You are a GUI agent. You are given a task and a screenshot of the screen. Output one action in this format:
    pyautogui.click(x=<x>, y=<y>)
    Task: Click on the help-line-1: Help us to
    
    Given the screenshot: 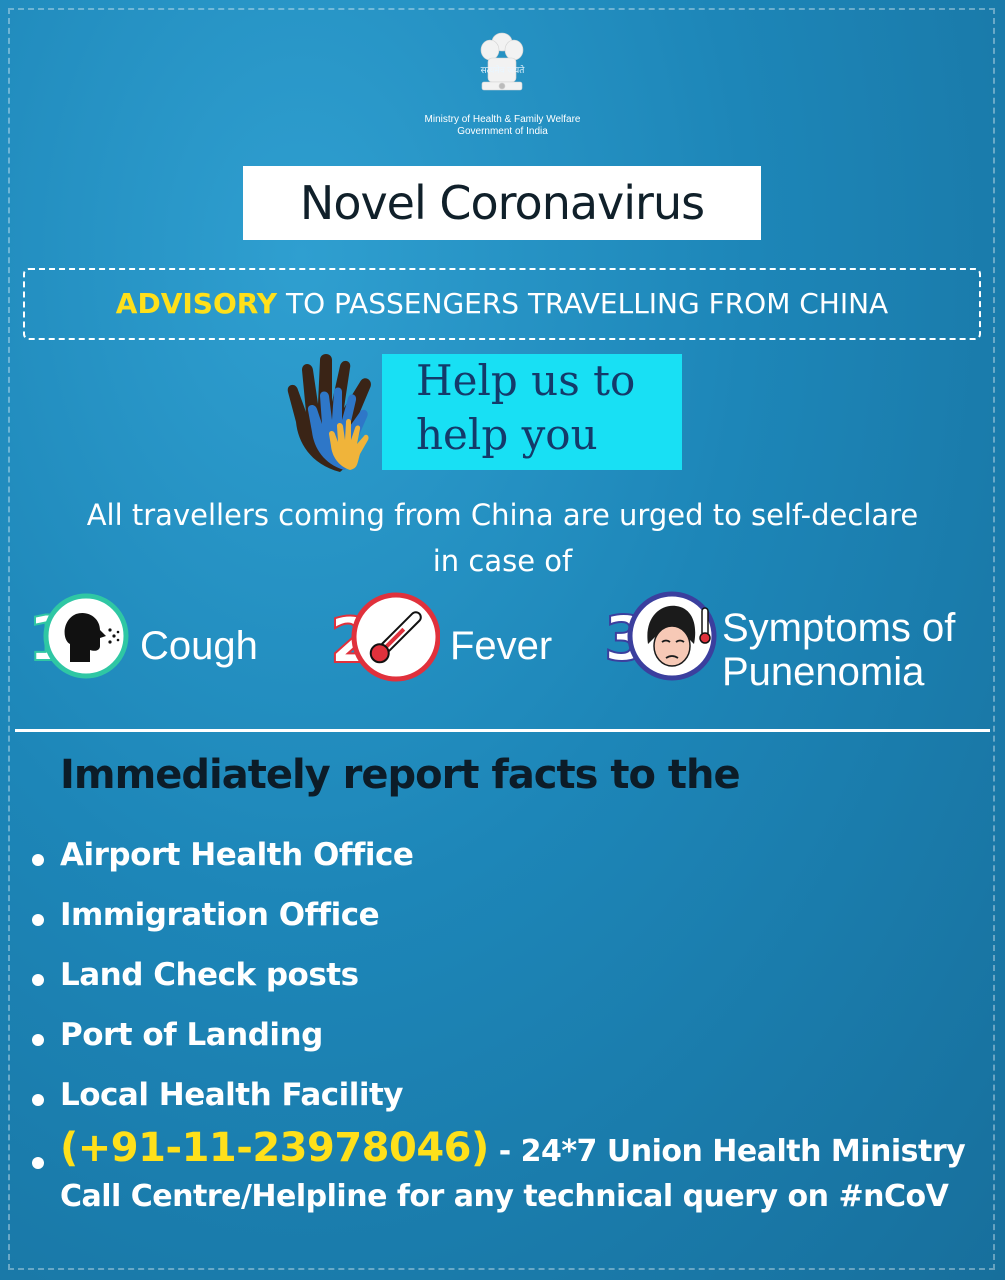 What is the action you would take?
    pyautogui.click(x=526, y=380)
    